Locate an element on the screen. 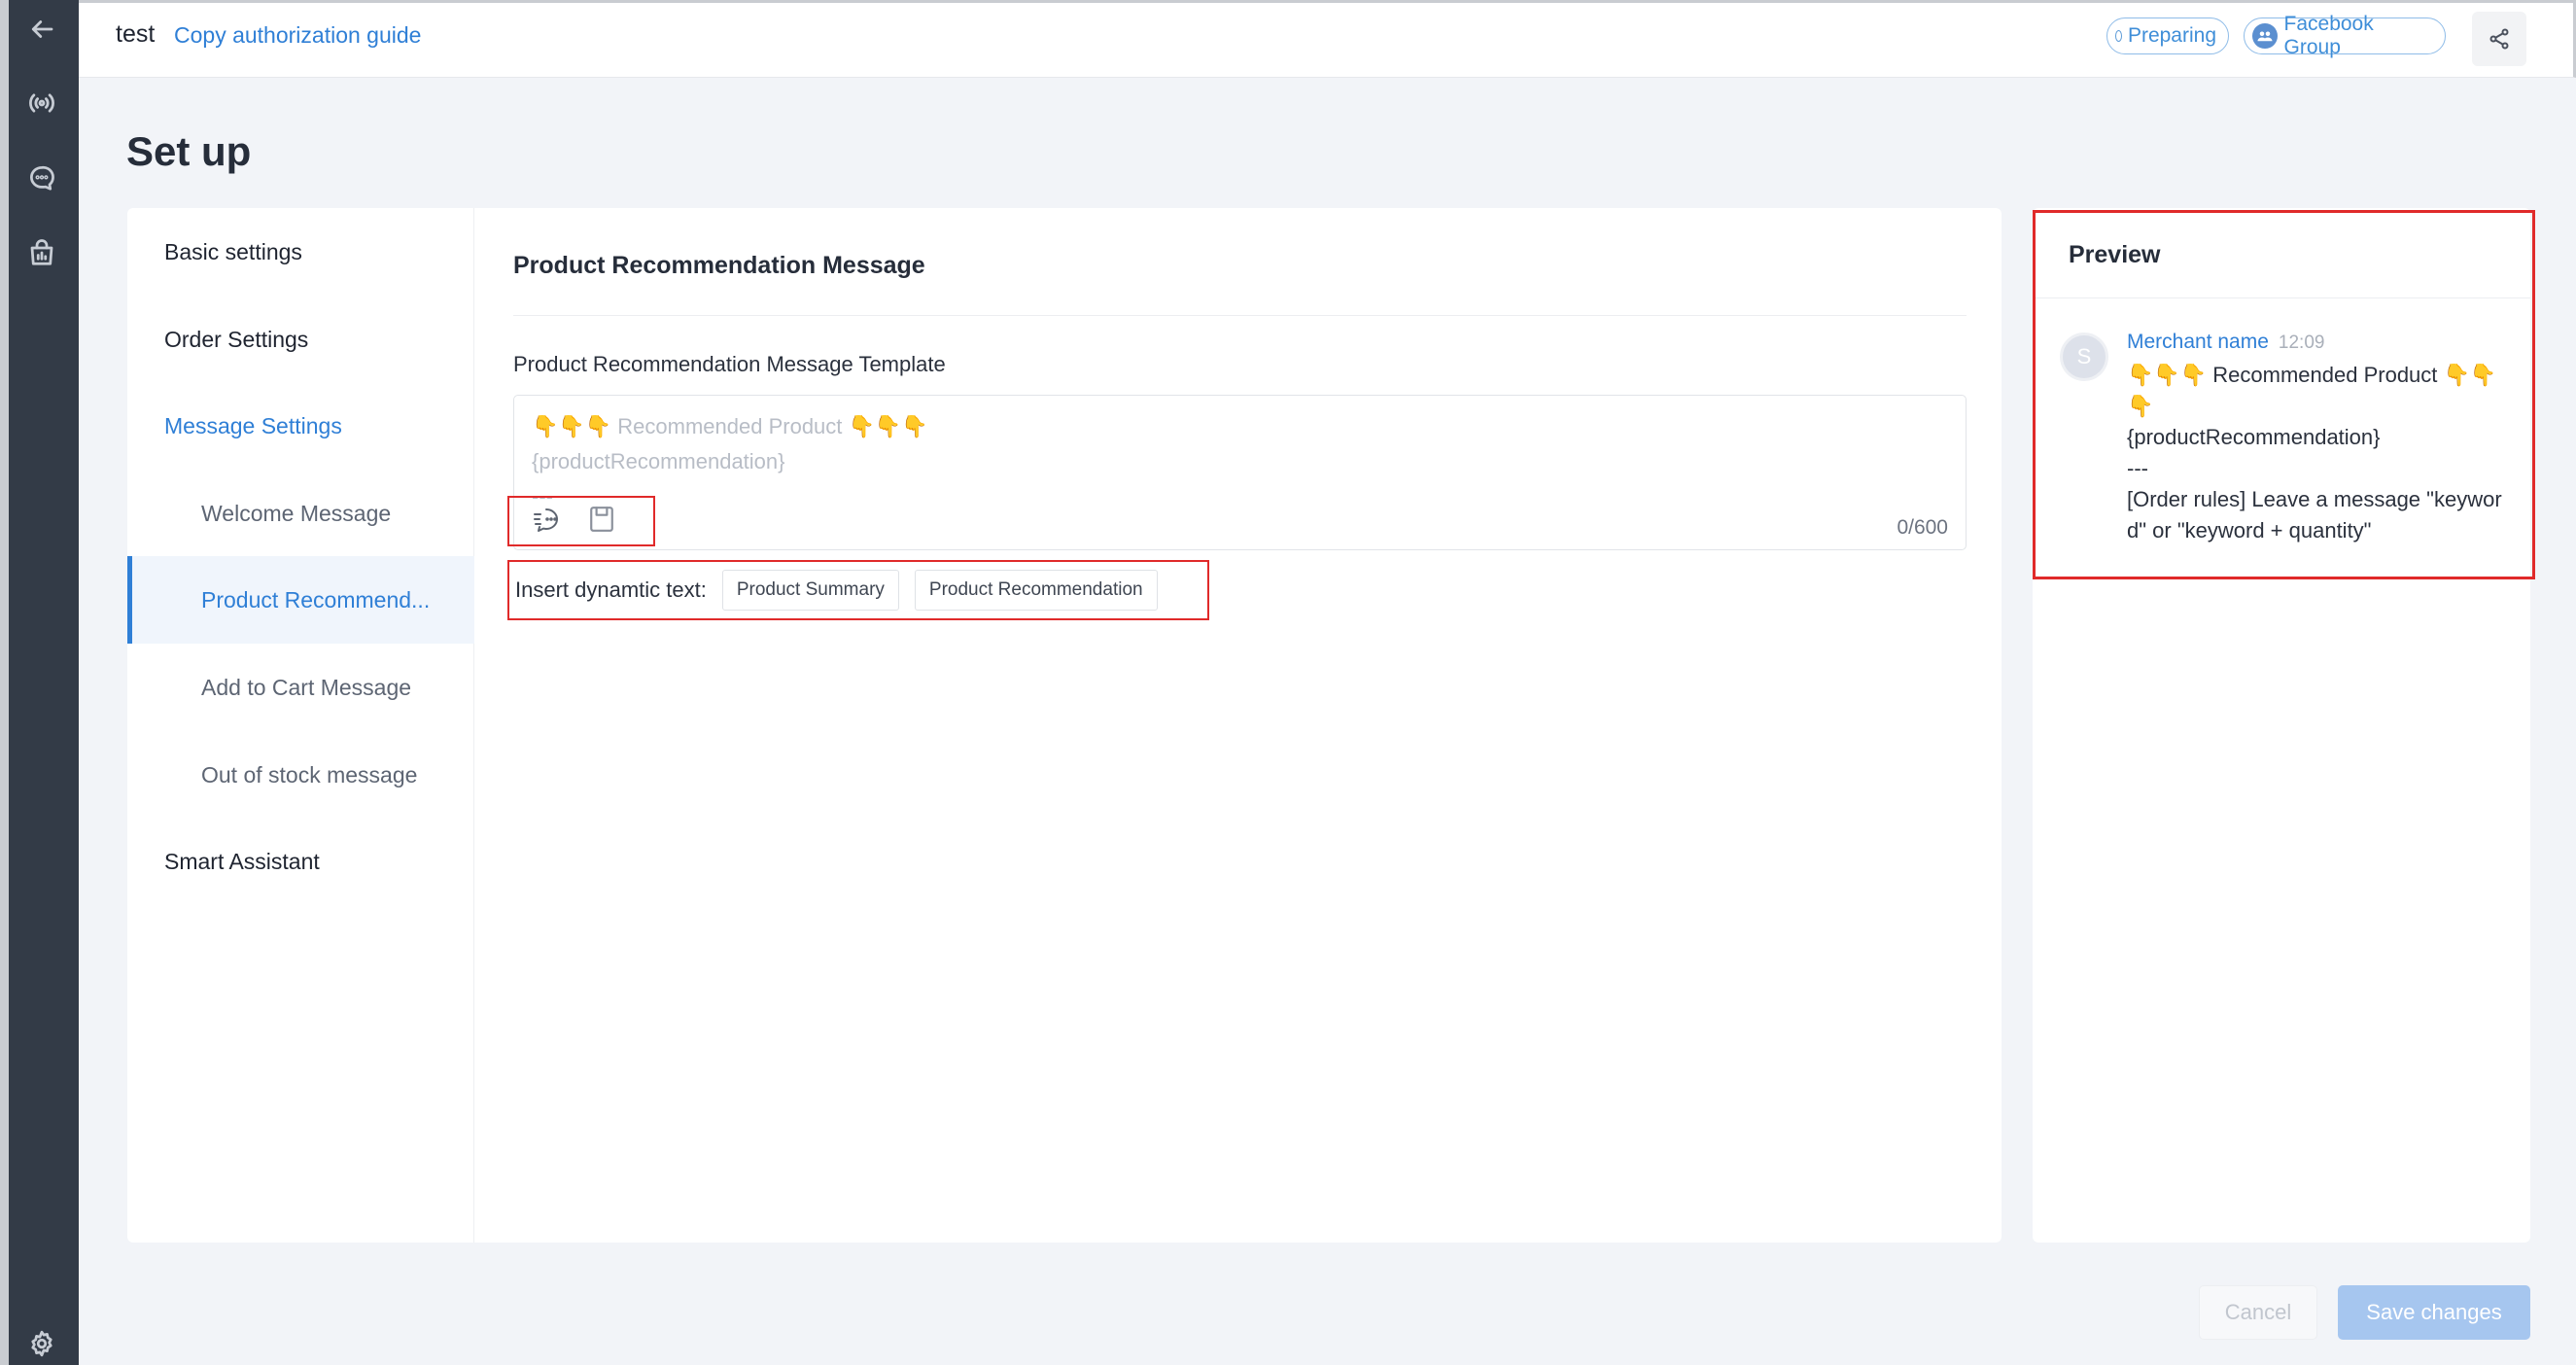 This screenshot has width=2576, height=1365. share-button is located at coordinates (2499, 39).